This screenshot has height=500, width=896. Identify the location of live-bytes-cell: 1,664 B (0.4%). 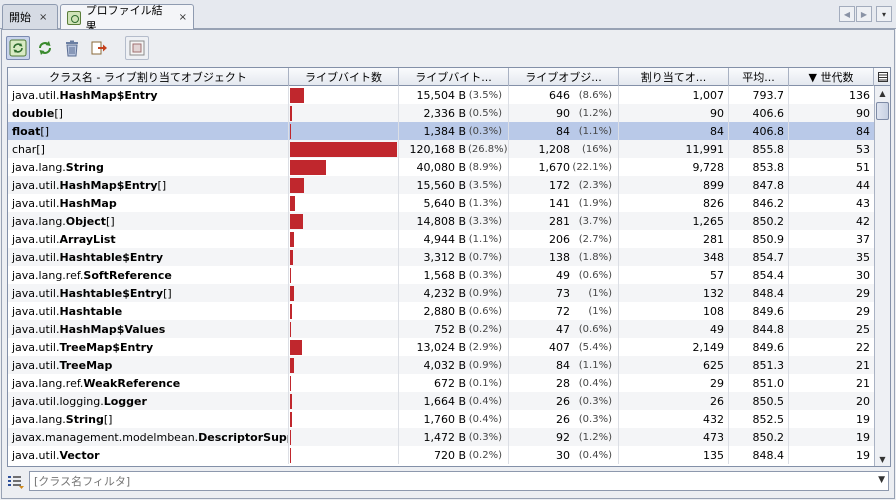
(454, 401).